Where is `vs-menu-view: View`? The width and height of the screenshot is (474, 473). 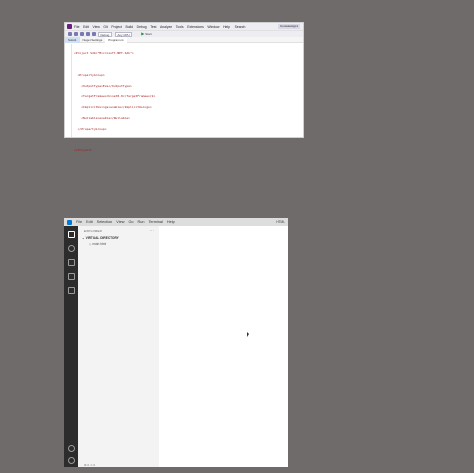
vs-menu-view: View is located at coordinates (96, 27).